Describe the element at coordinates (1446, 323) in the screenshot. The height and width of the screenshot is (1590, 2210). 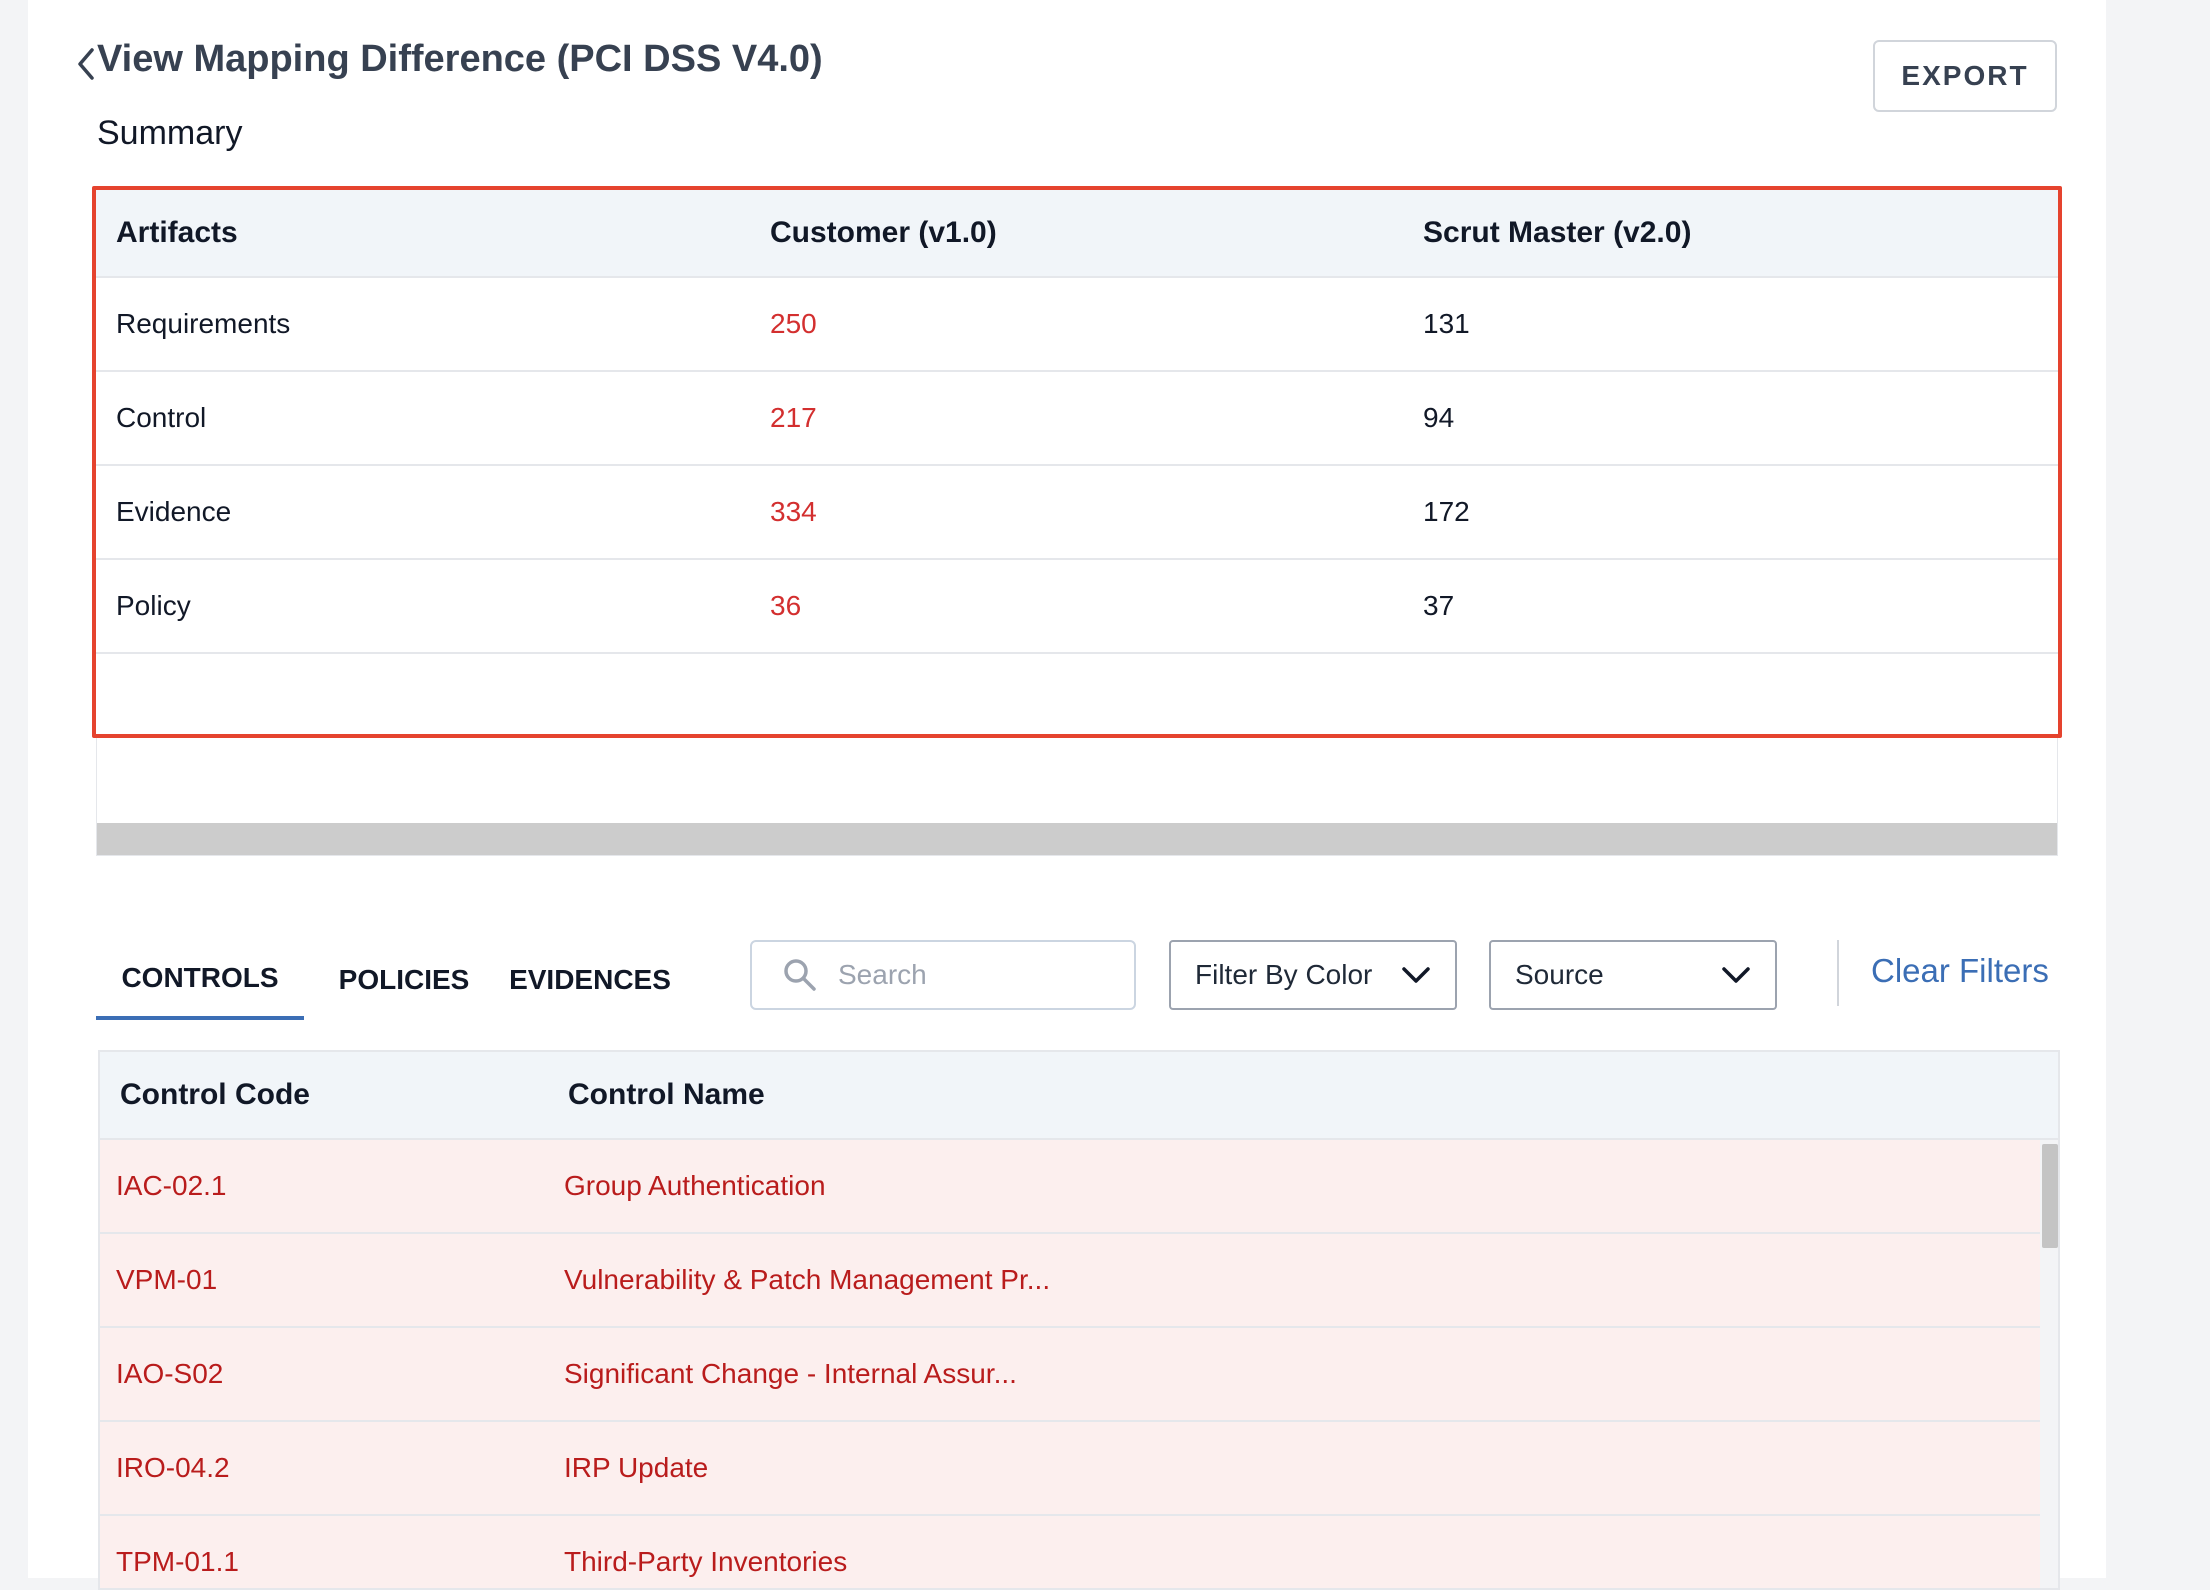
I see `master-count: 131` at that location.